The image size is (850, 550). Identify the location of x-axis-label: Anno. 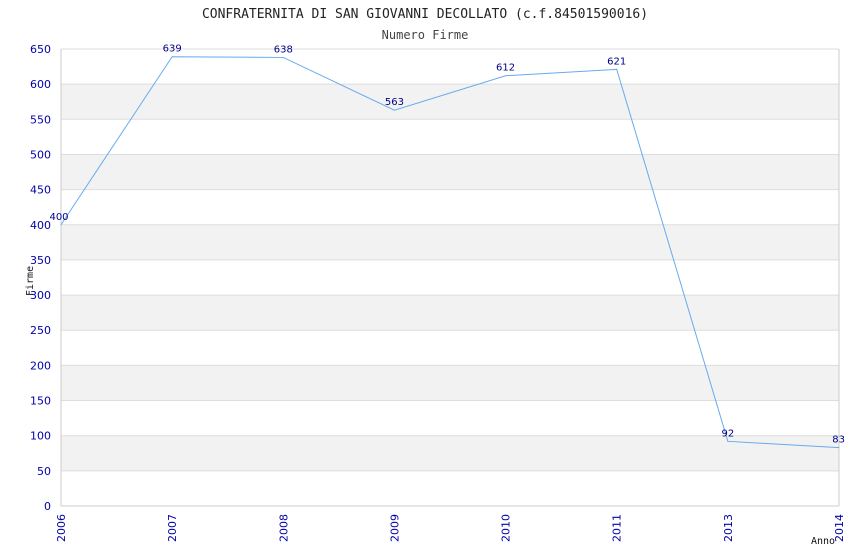
(823, 541).